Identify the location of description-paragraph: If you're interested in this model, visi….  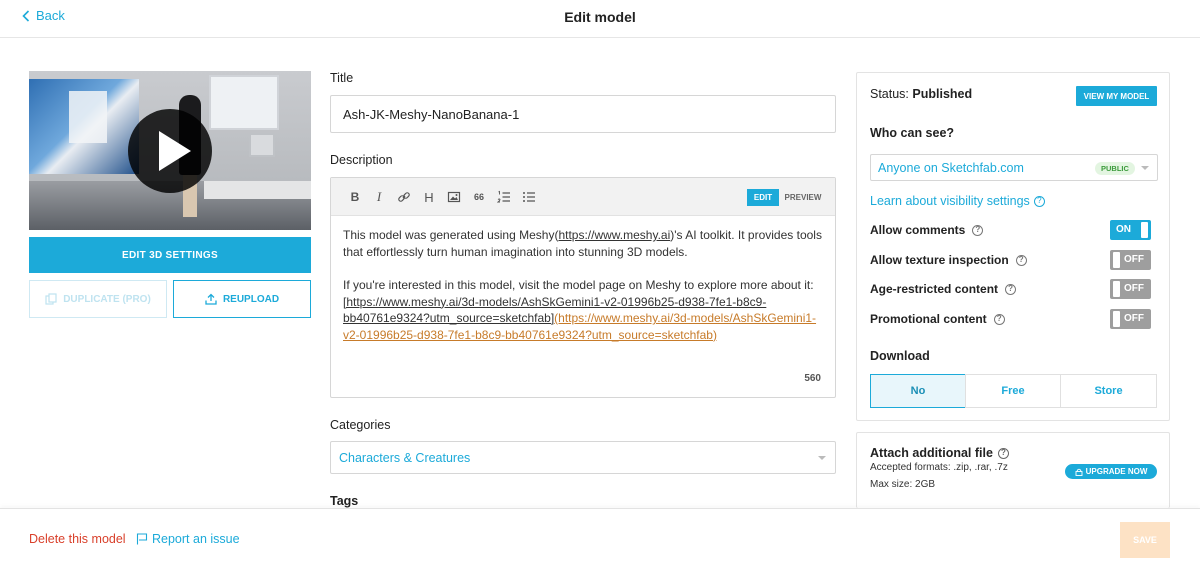
(584, 310).